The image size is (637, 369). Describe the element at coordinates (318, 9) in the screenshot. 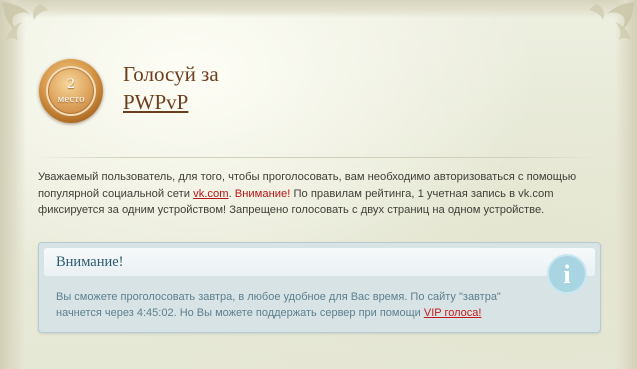

I see `ornamental-frame-top` at that location.